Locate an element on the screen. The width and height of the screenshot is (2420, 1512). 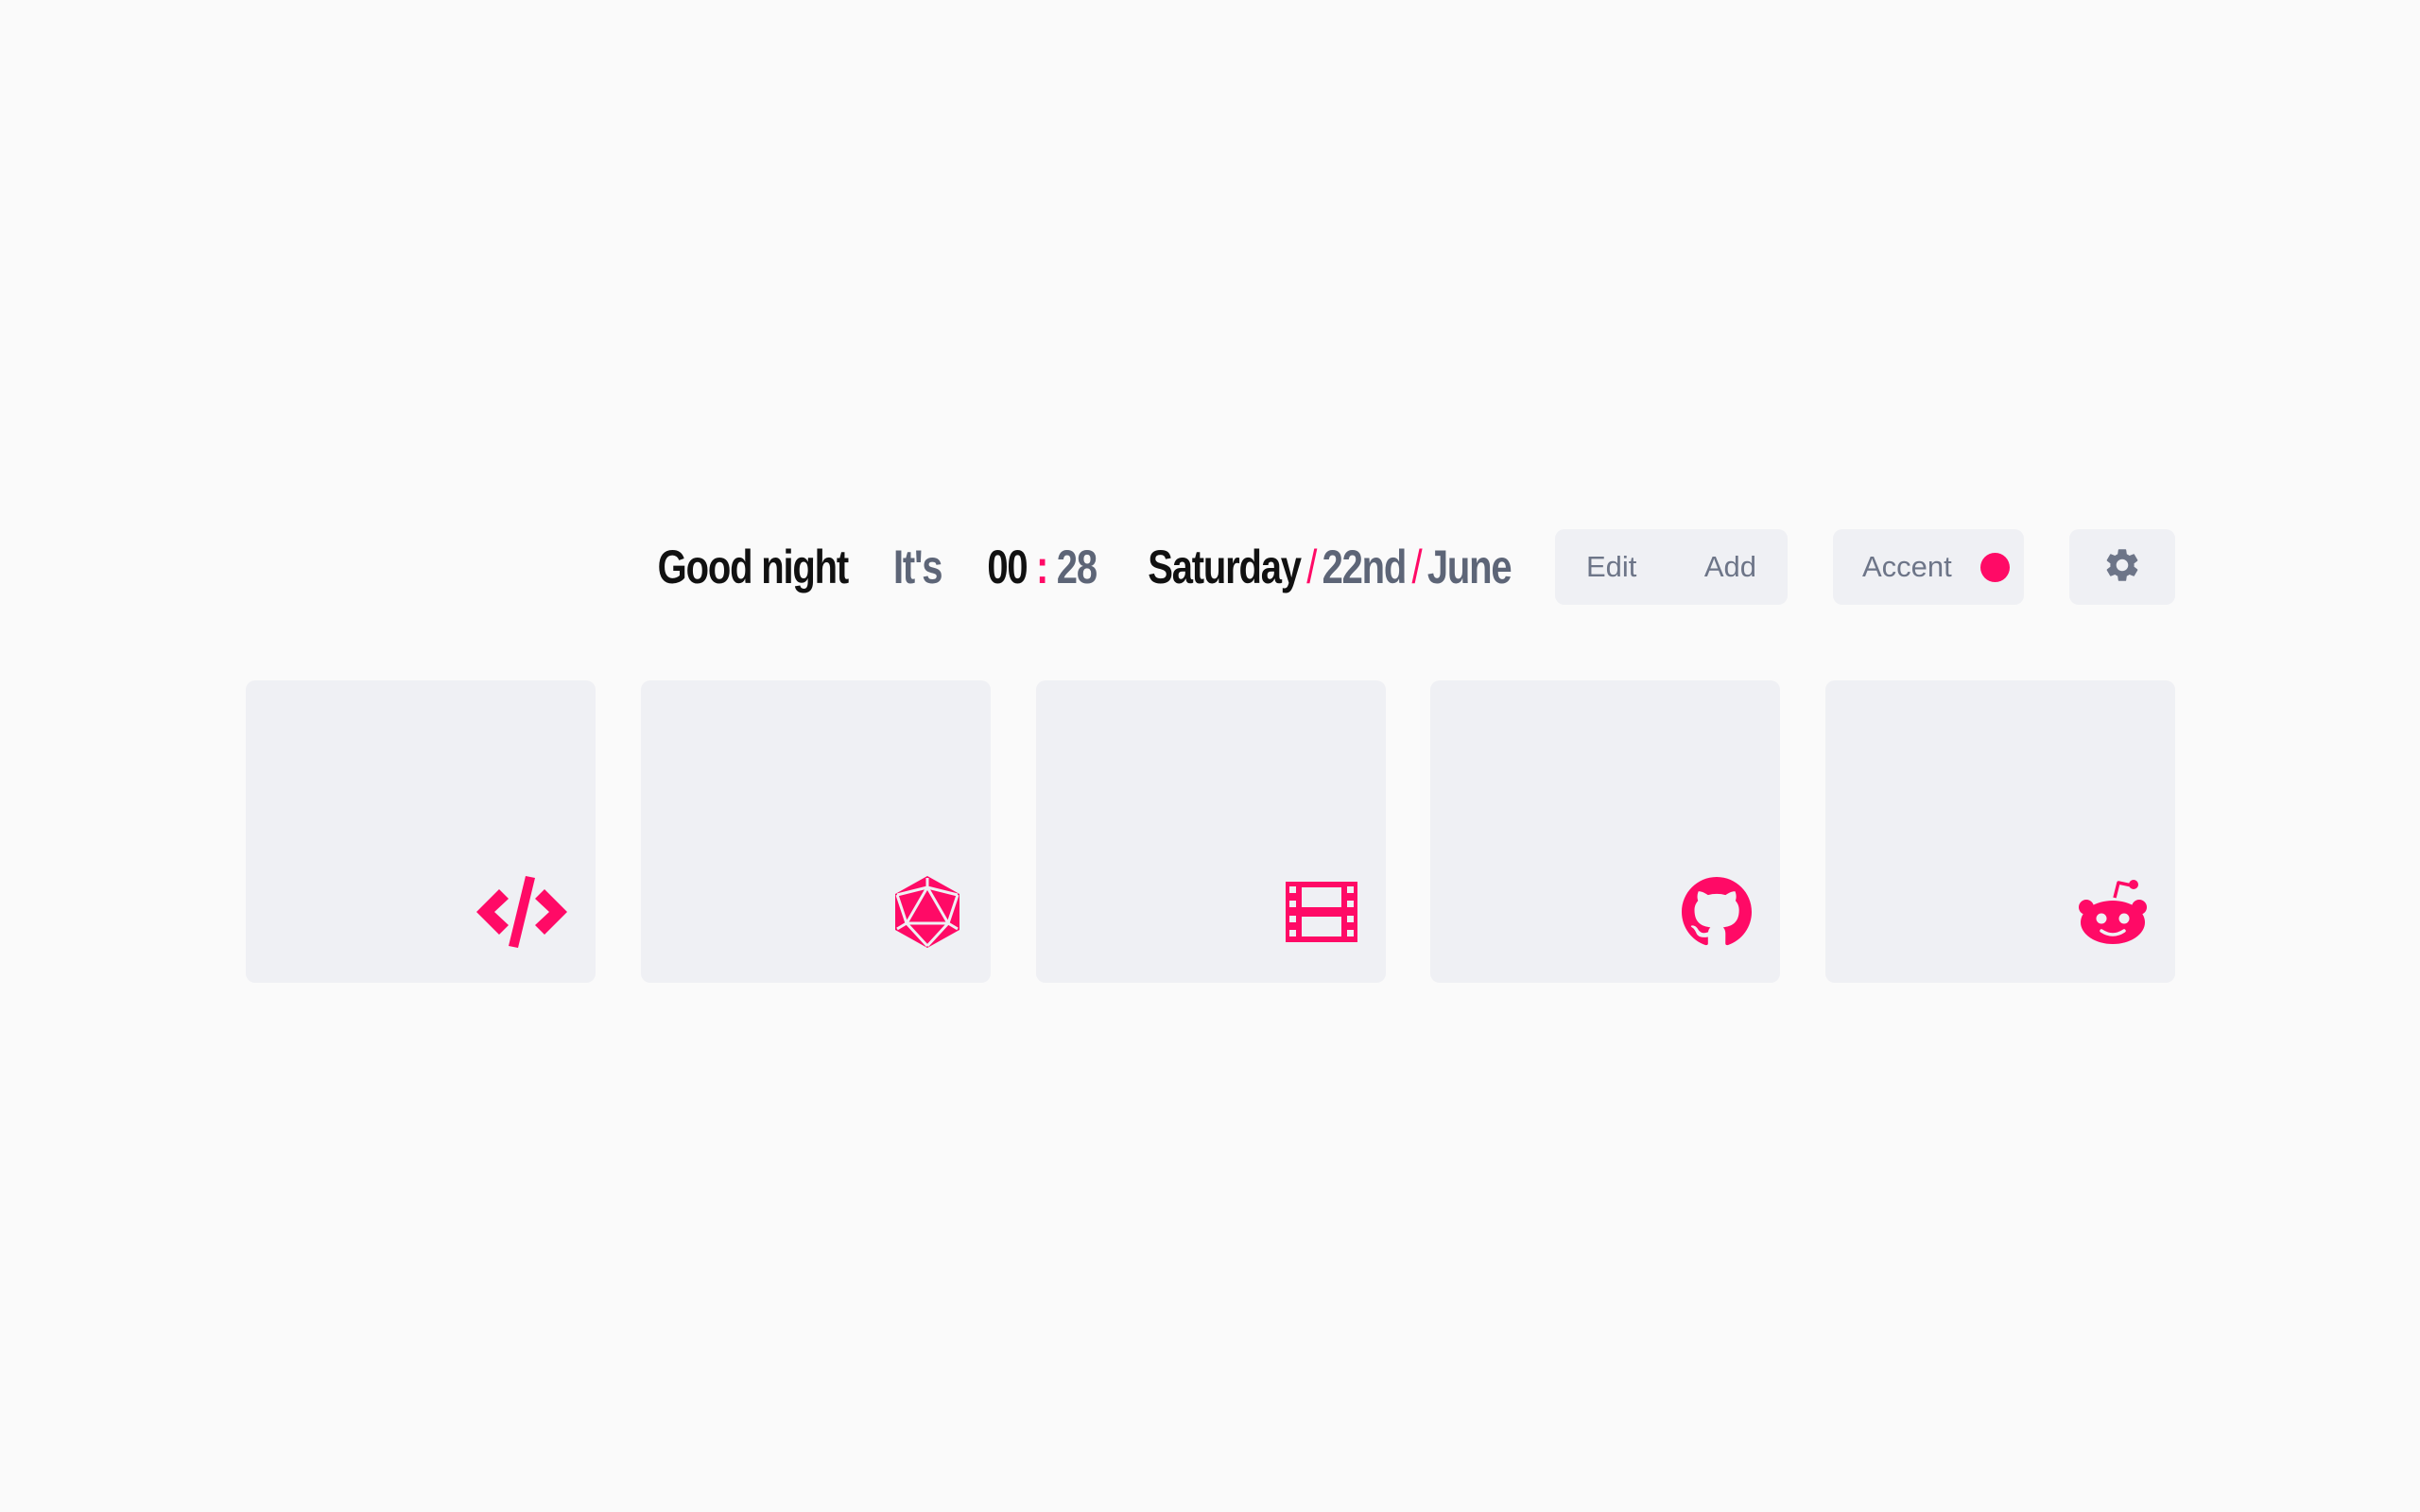
clock-minutes: 28 is located at coordinates (1076, 567).